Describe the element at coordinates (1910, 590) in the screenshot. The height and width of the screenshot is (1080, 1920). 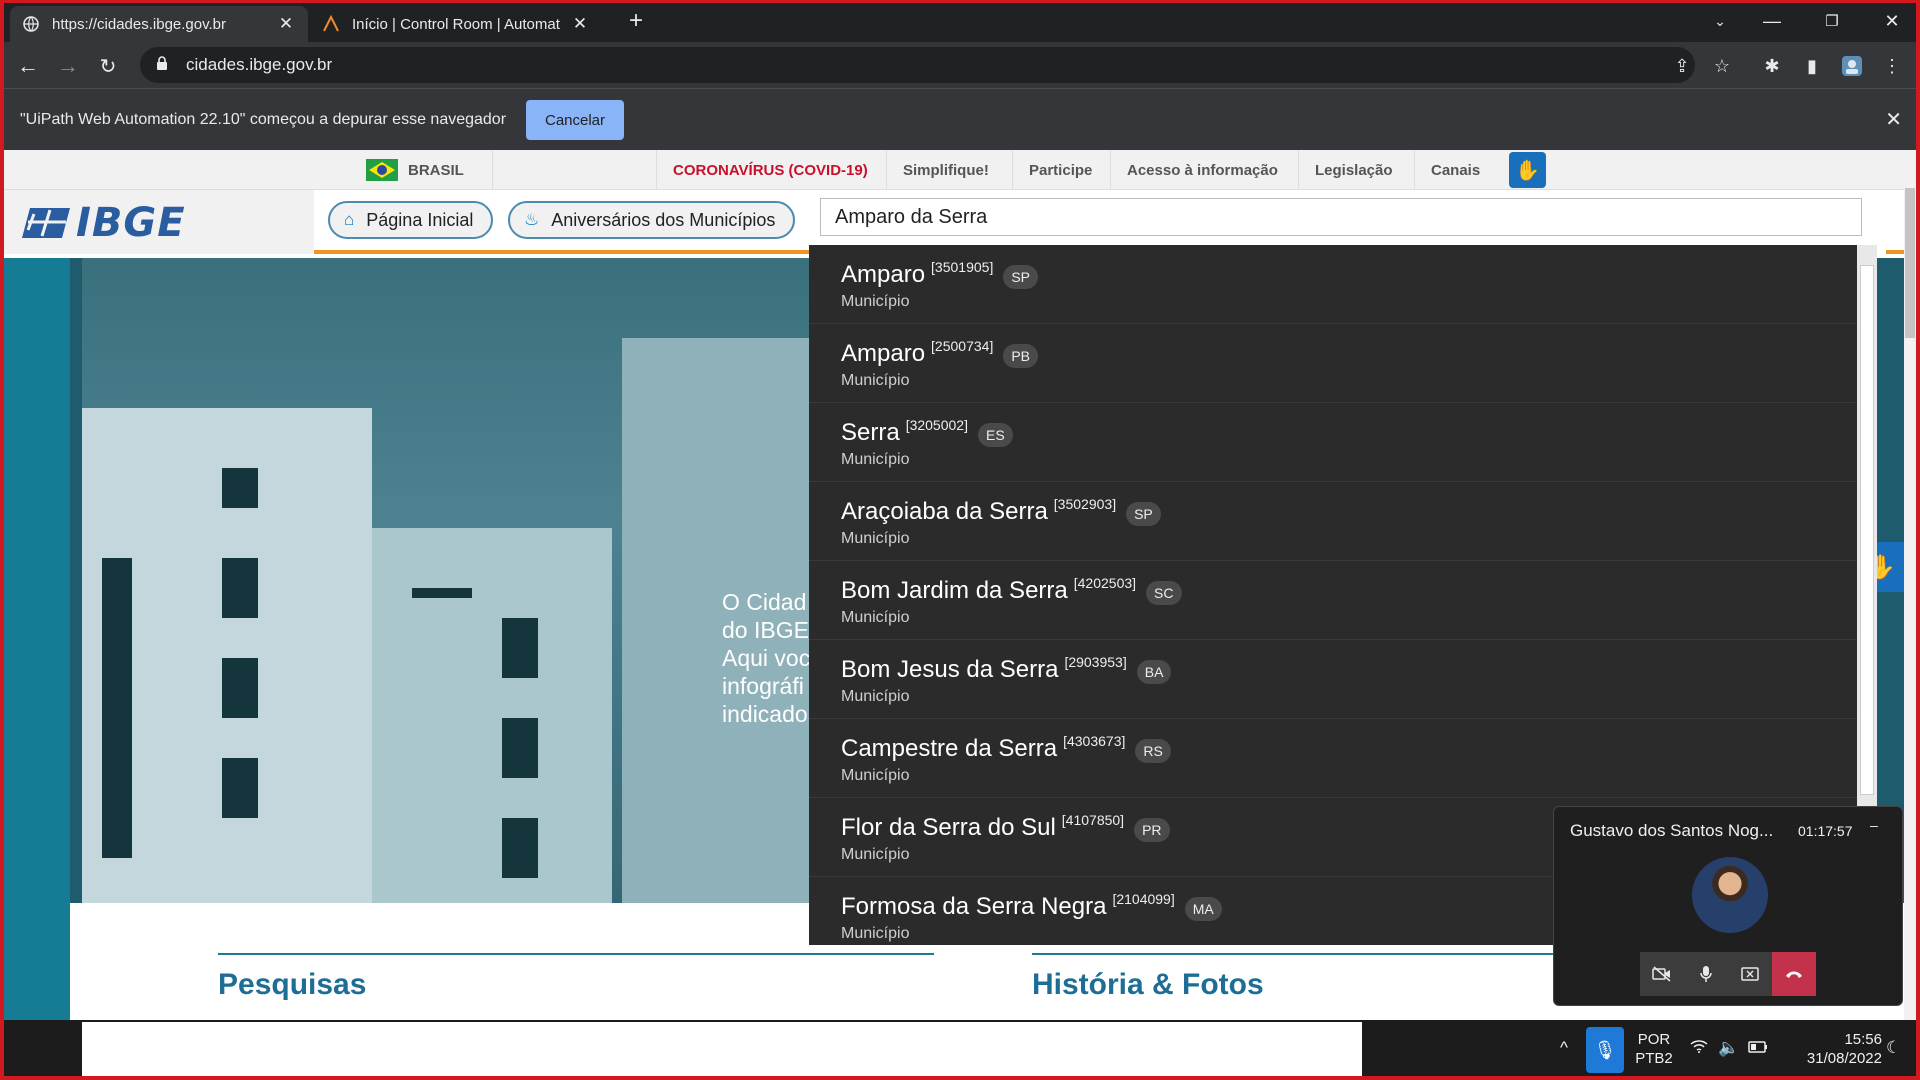
I see `page-scrollbar` at that location.